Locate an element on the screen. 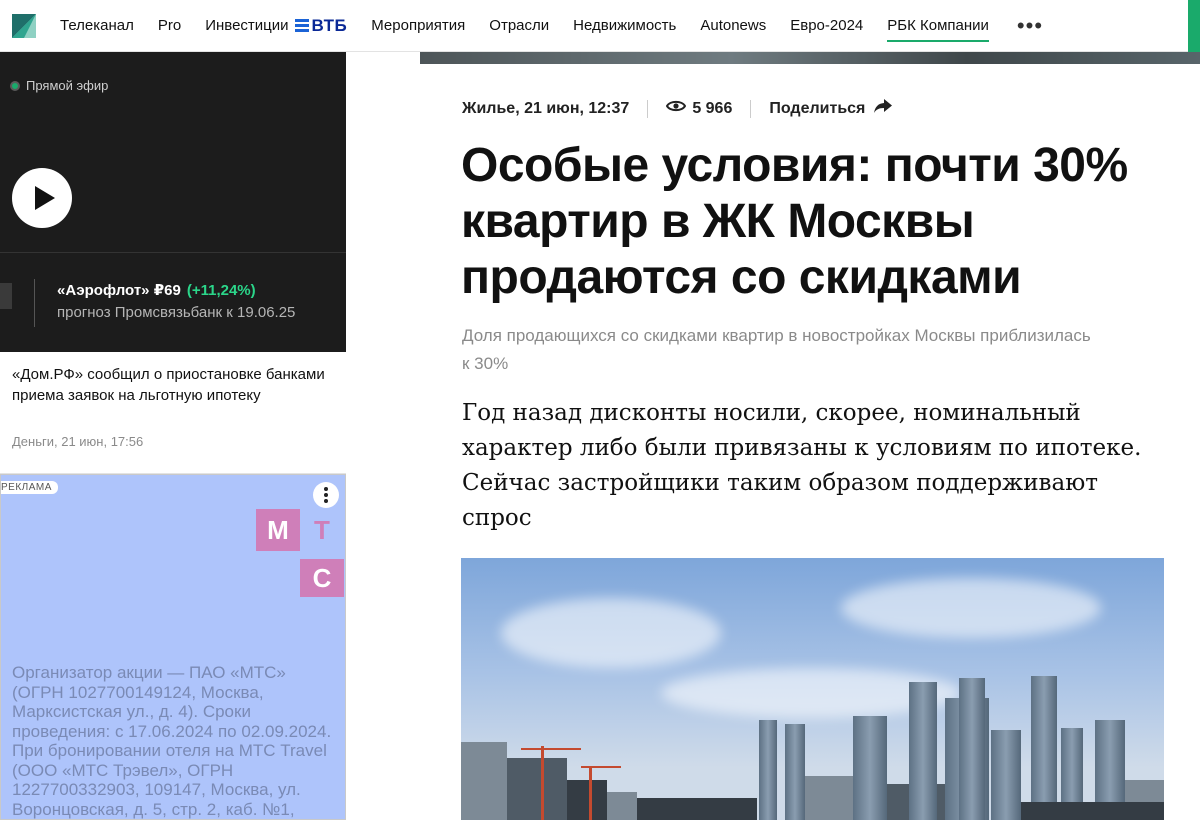 This screenshot has width=1200, height=820. live-label: Прямой эфир is located at coordinates (59, 85).